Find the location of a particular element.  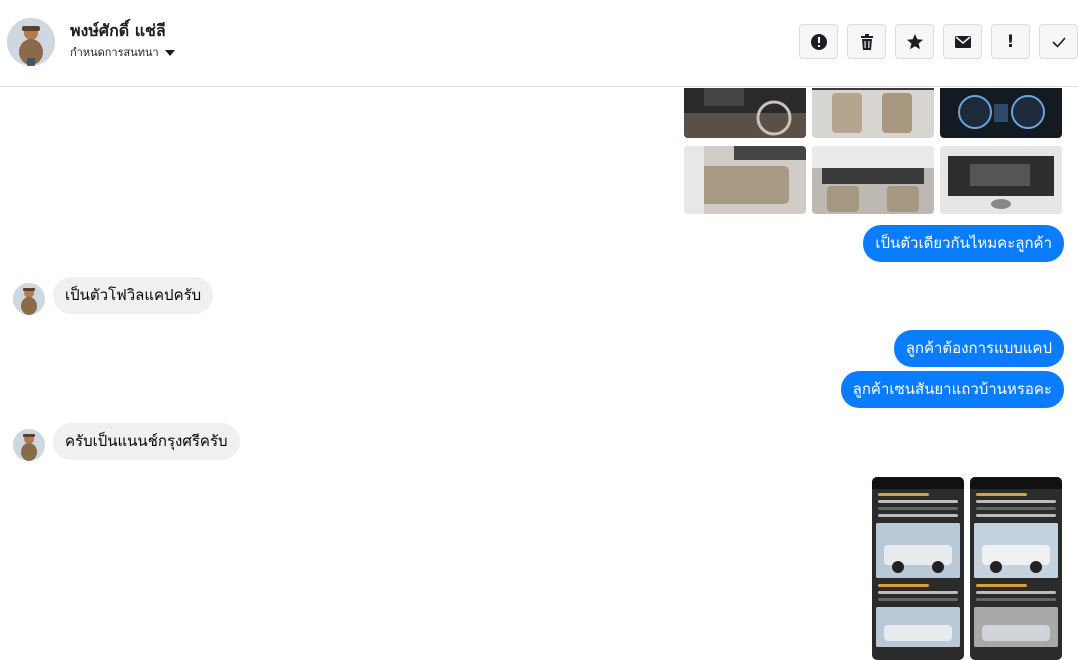

outgoing-message: เป็นตัวเดียวกันไหมคะลูกค้า is located at coordinates (963, 243).